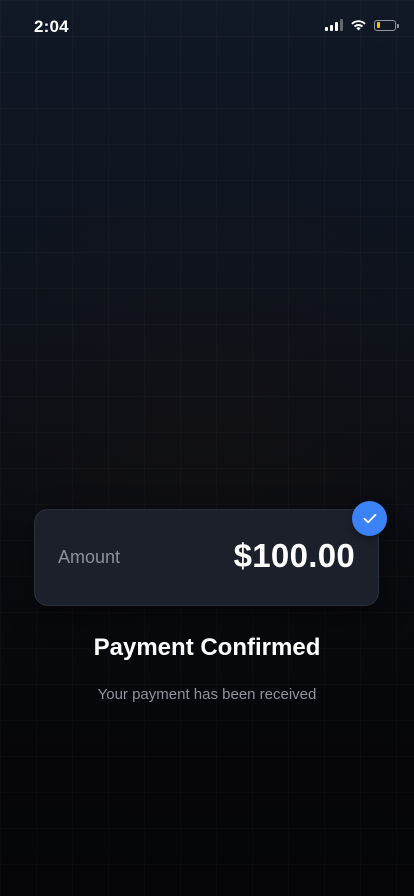  Describe the element at coordinates (334, 25) in the screenshot. I see `signal-icon` at that location.